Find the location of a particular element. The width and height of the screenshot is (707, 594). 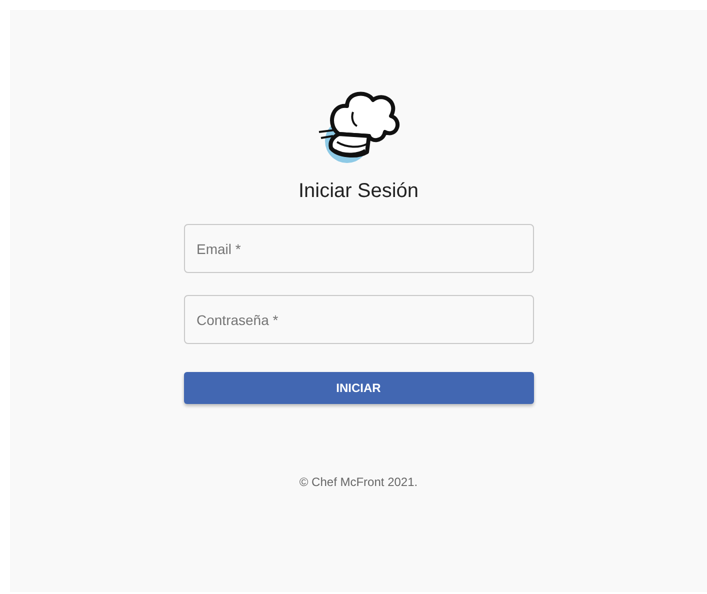

copyright-text: © Chef McFront 2021. is located at coordinates (358, 482).